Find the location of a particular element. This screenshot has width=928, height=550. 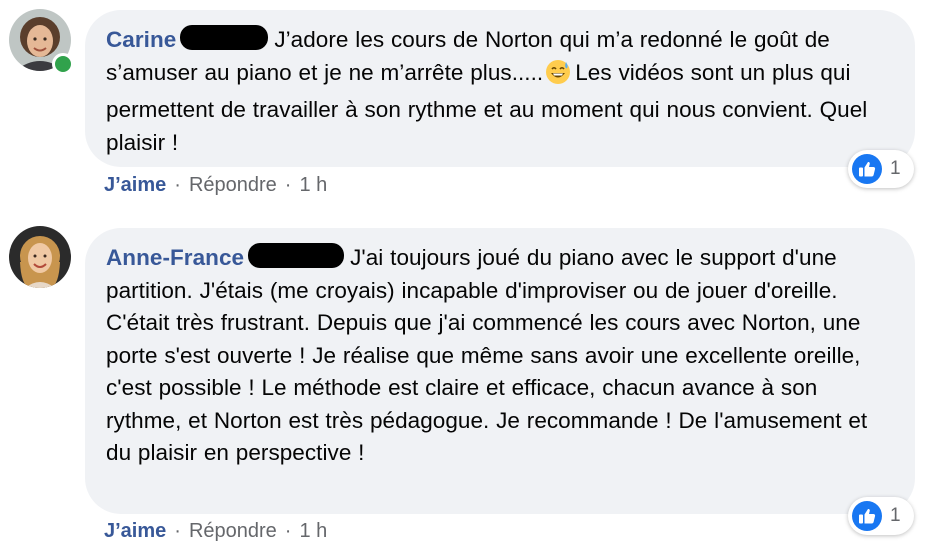

author-name: Carine is located at coordinates (141, 39).